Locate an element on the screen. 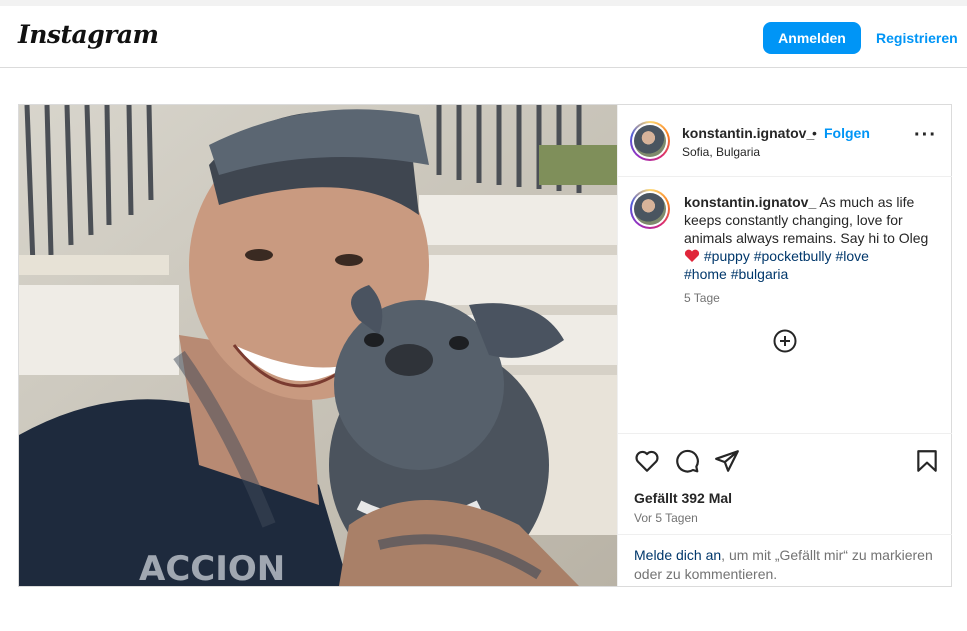  red-heart-emoji is located at coordinates (692, 255).